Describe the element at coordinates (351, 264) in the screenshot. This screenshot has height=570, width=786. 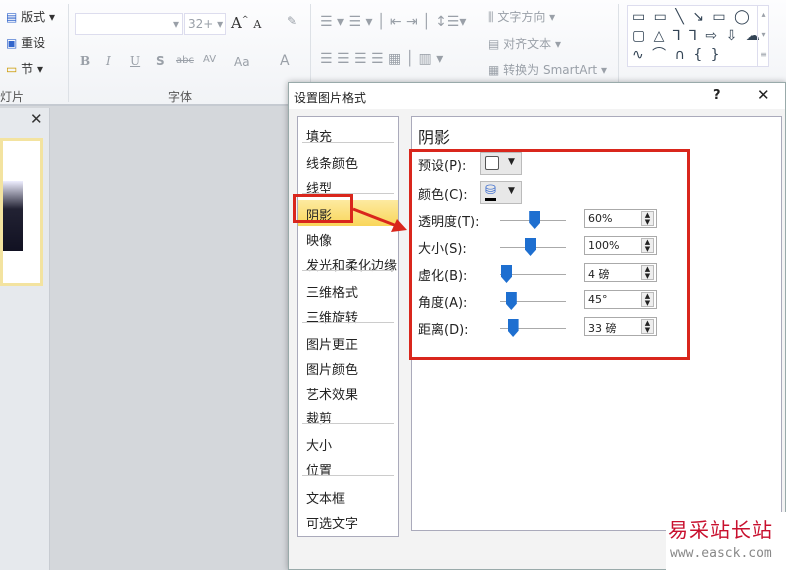
I see `nav-item: 发光和柔化边缘` at that location.